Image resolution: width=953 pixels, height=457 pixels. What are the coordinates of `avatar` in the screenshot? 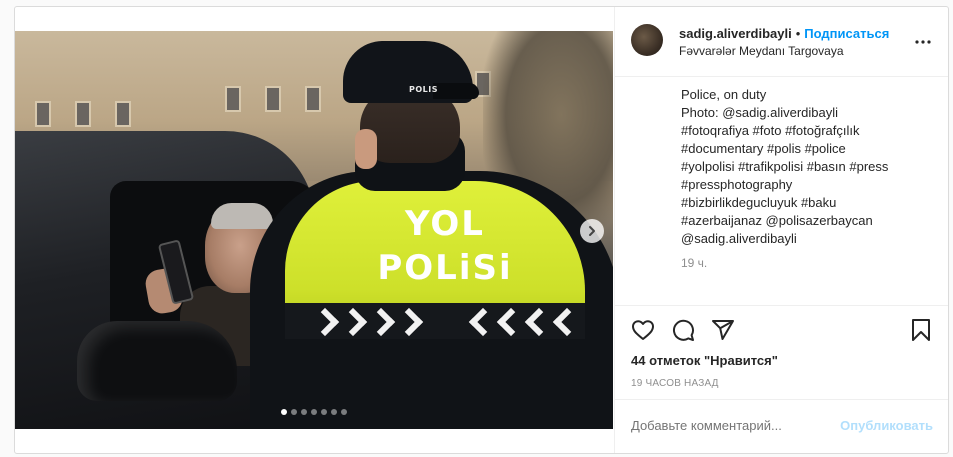 It's located at (647, 40).